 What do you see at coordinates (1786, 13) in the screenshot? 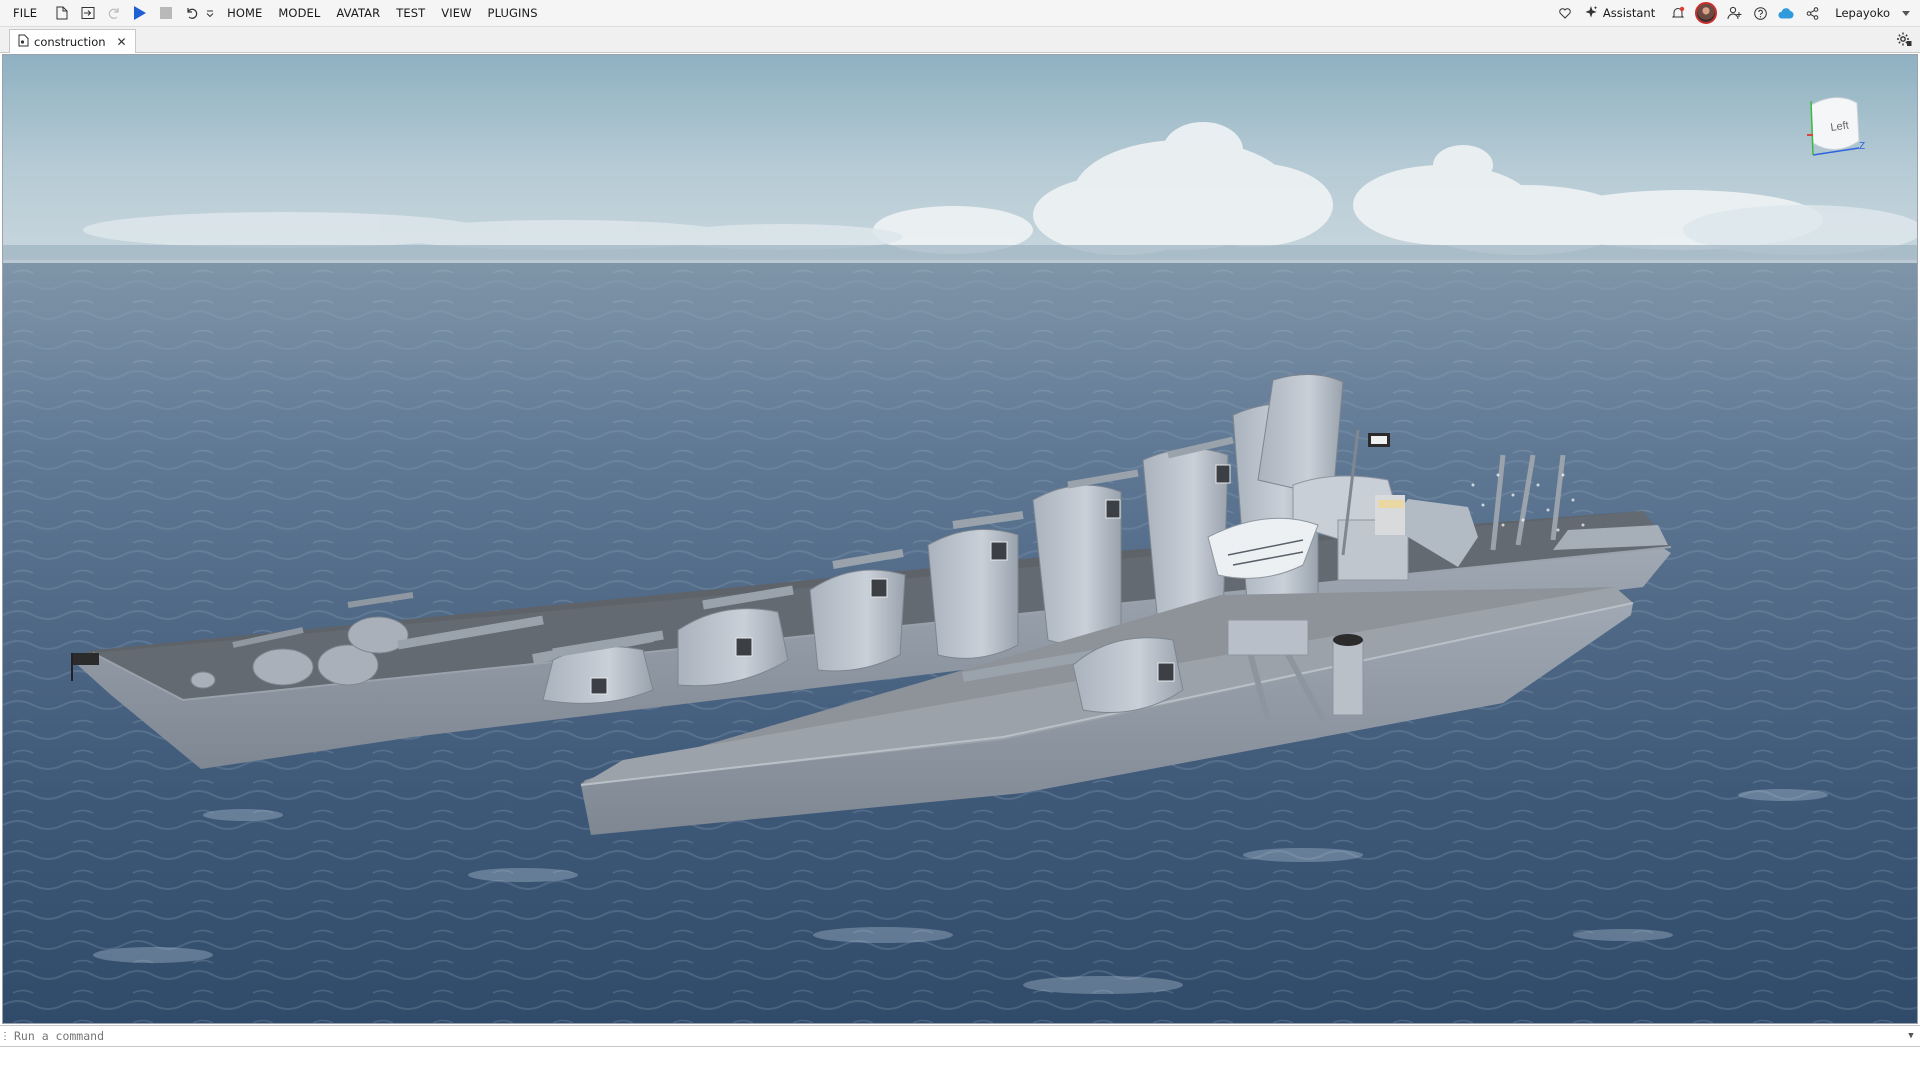
I see `cloud-icon` at bounding box center [1786, 13].